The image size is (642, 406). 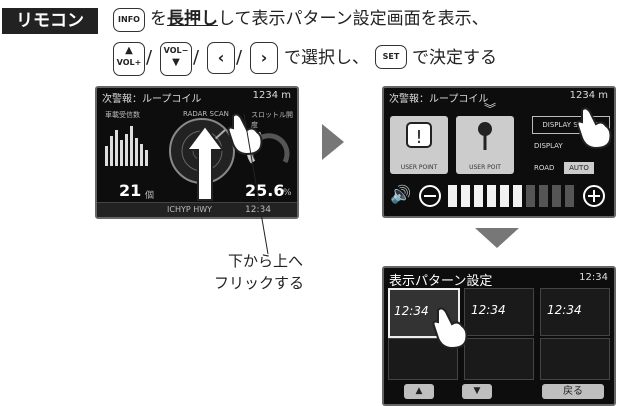 I want to click on user-poit-label: USER POIT, so click(x=485, y=167).